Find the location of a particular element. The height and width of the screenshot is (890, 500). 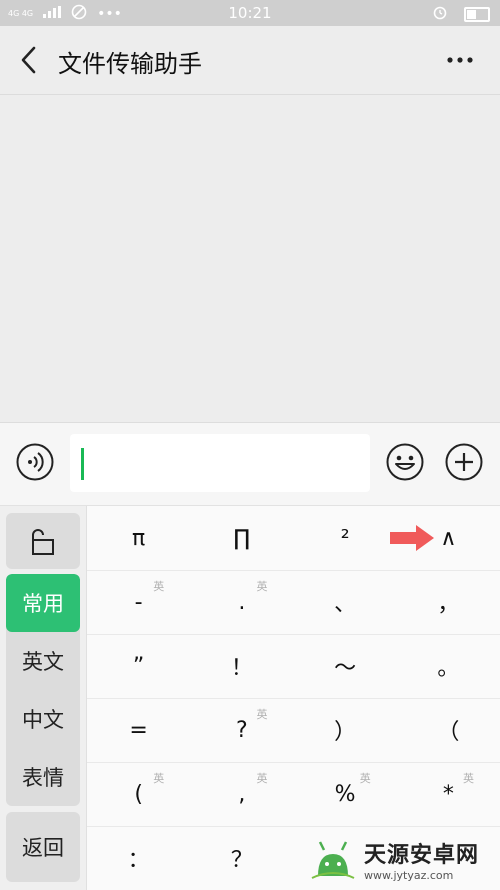

watermark-url: www.jytyaz.com is located at coordinates (409, 875).